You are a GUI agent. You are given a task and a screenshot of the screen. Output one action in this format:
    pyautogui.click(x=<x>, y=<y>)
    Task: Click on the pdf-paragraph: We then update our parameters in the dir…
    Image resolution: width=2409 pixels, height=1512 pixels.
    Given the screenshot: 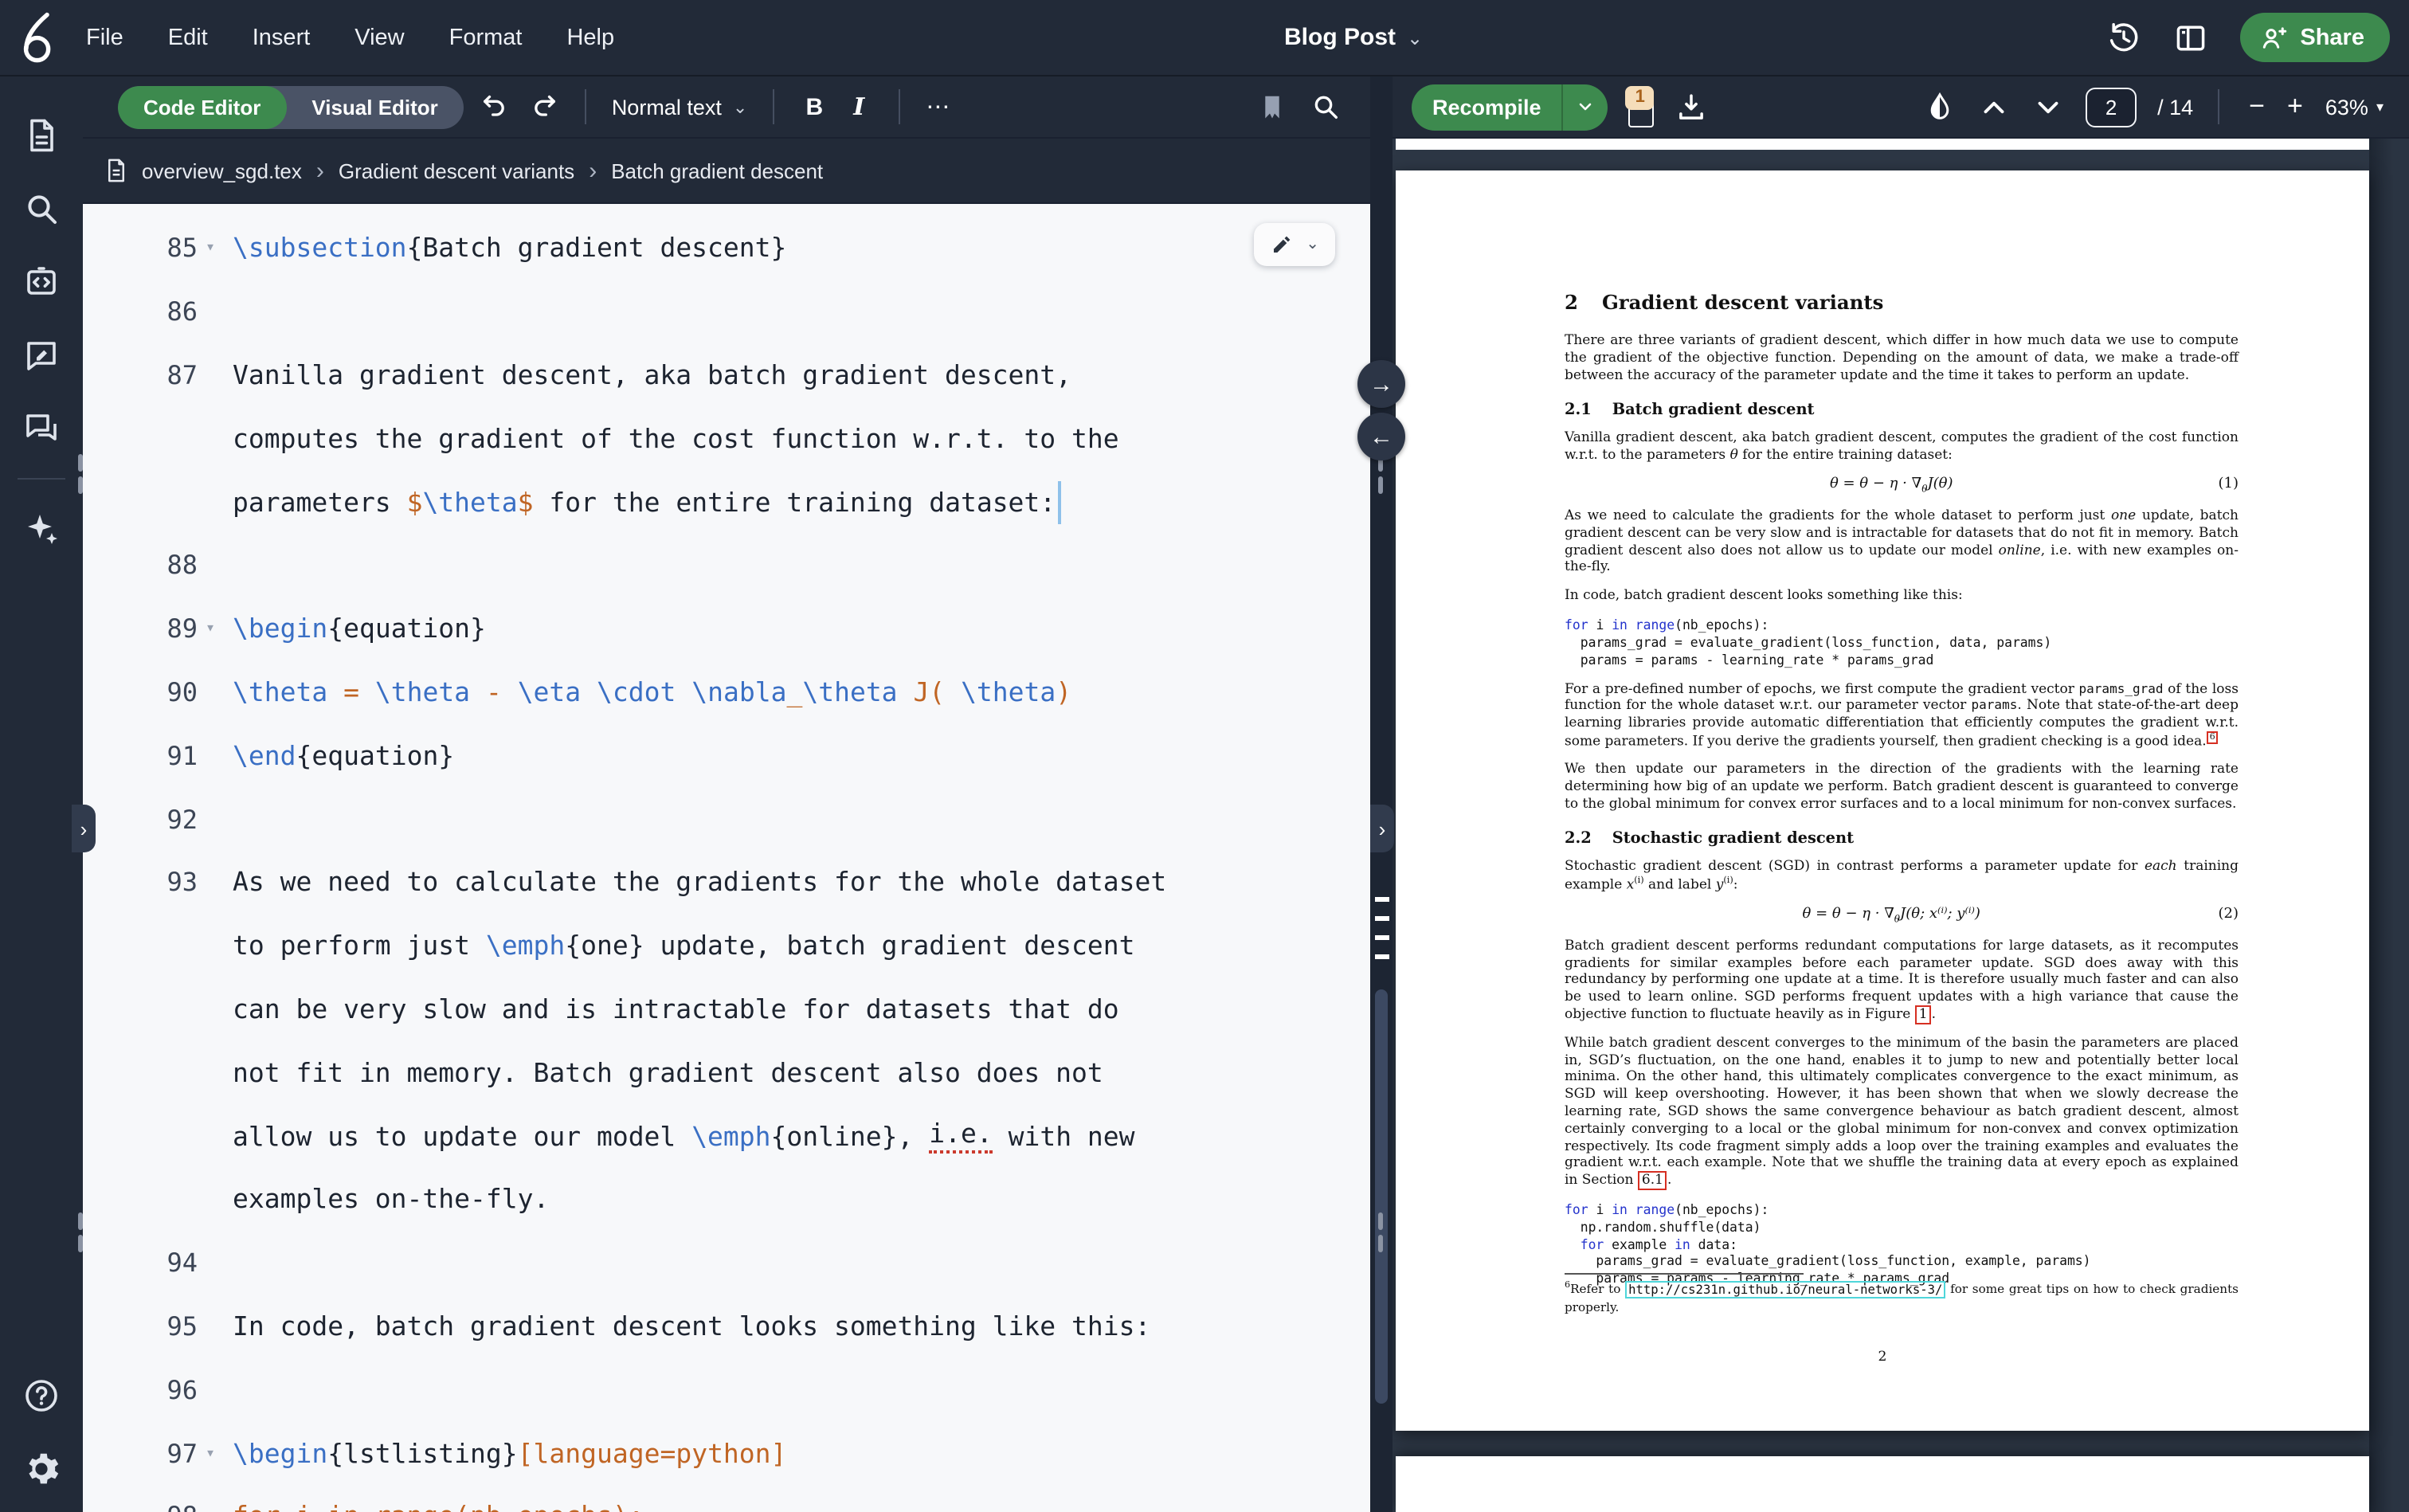 What is the action you would take?
    pyautogui.click(x=1902, y=788)
    